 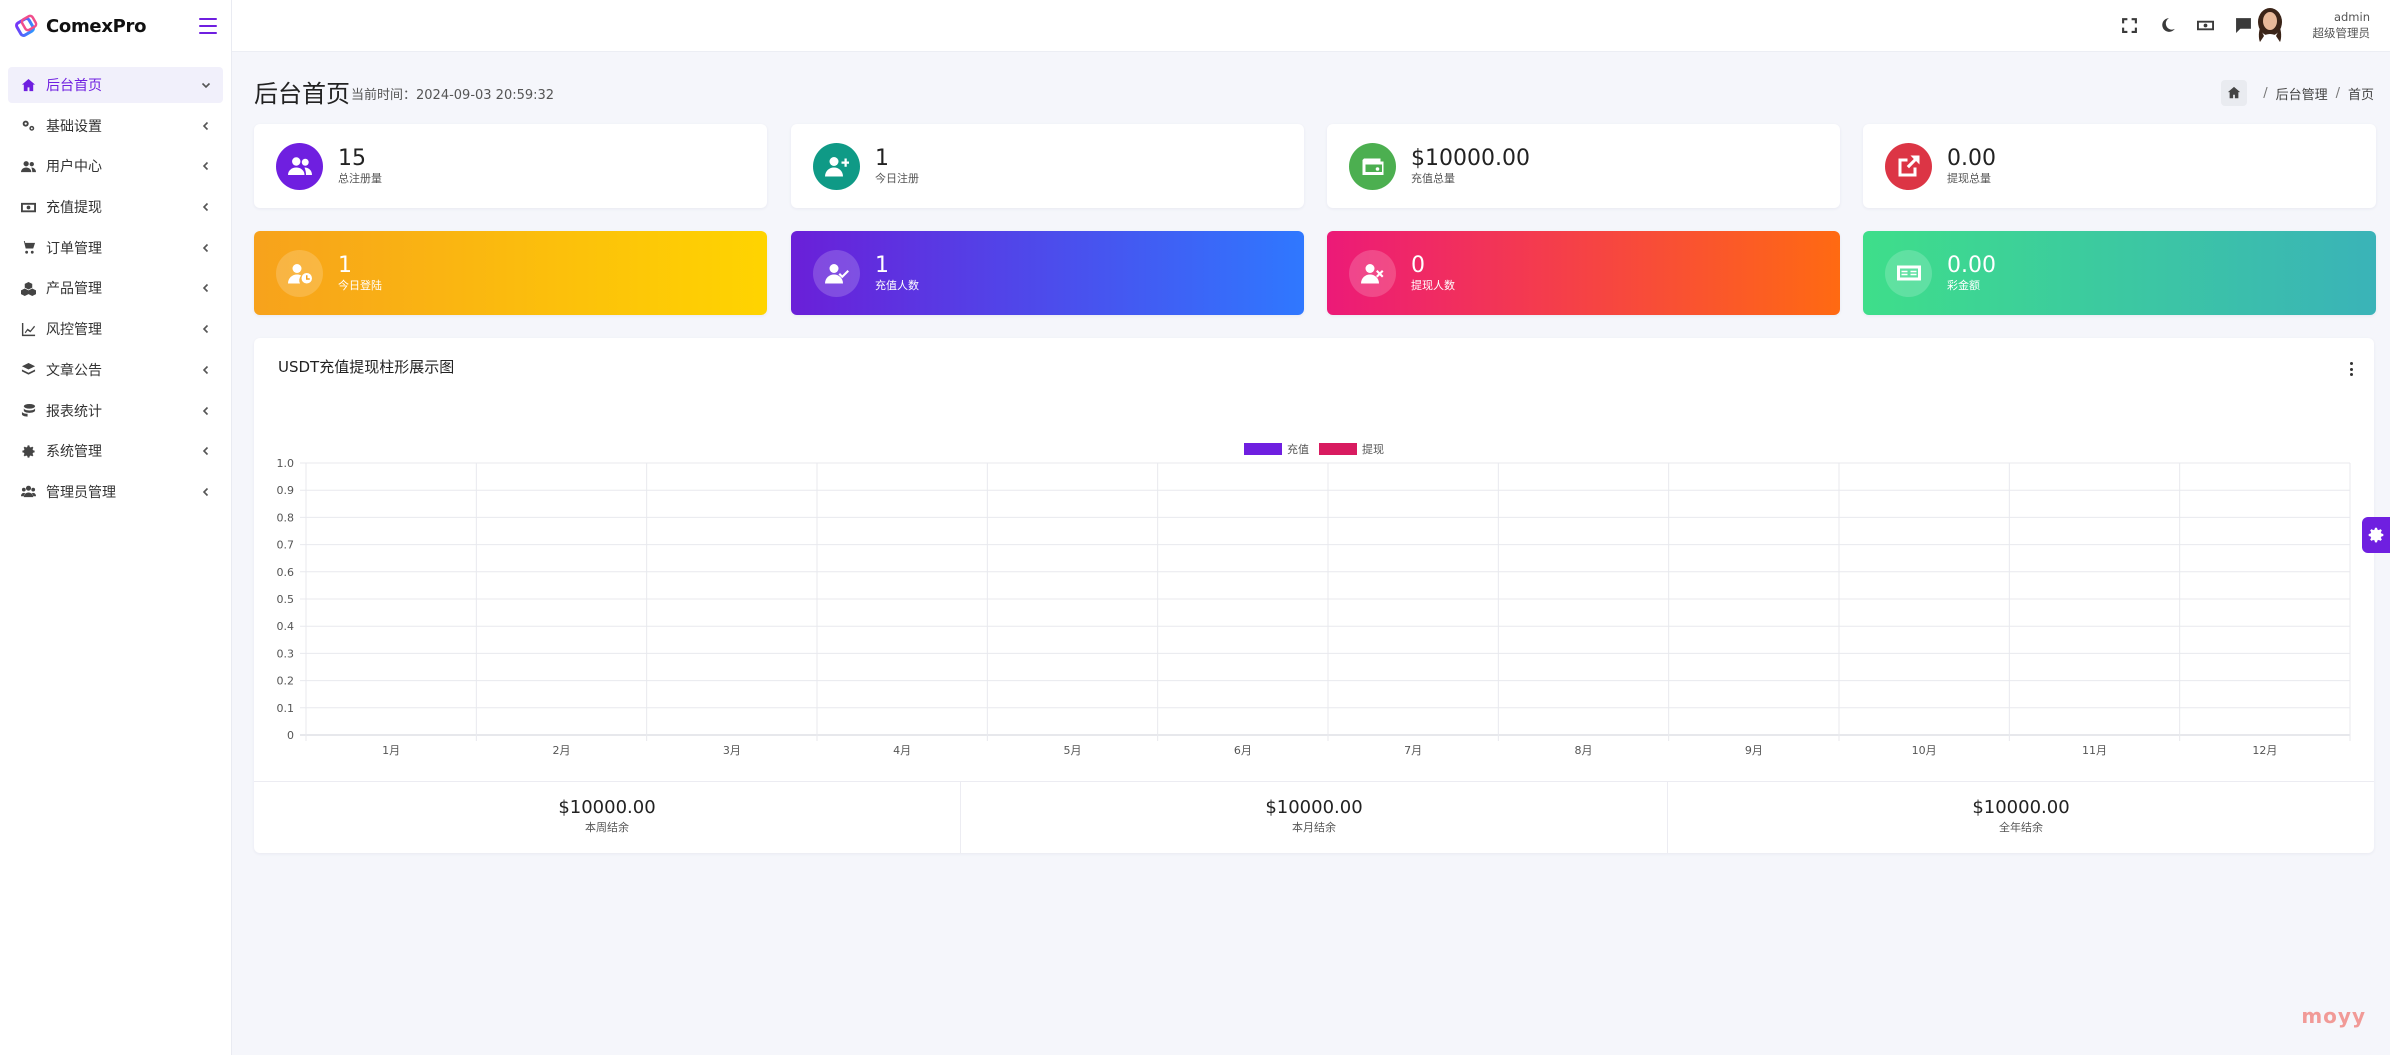 What do you see at coordinates (28, 492) in the screenshot?
I see `user-group-icon` at bounding box center [28, 492].